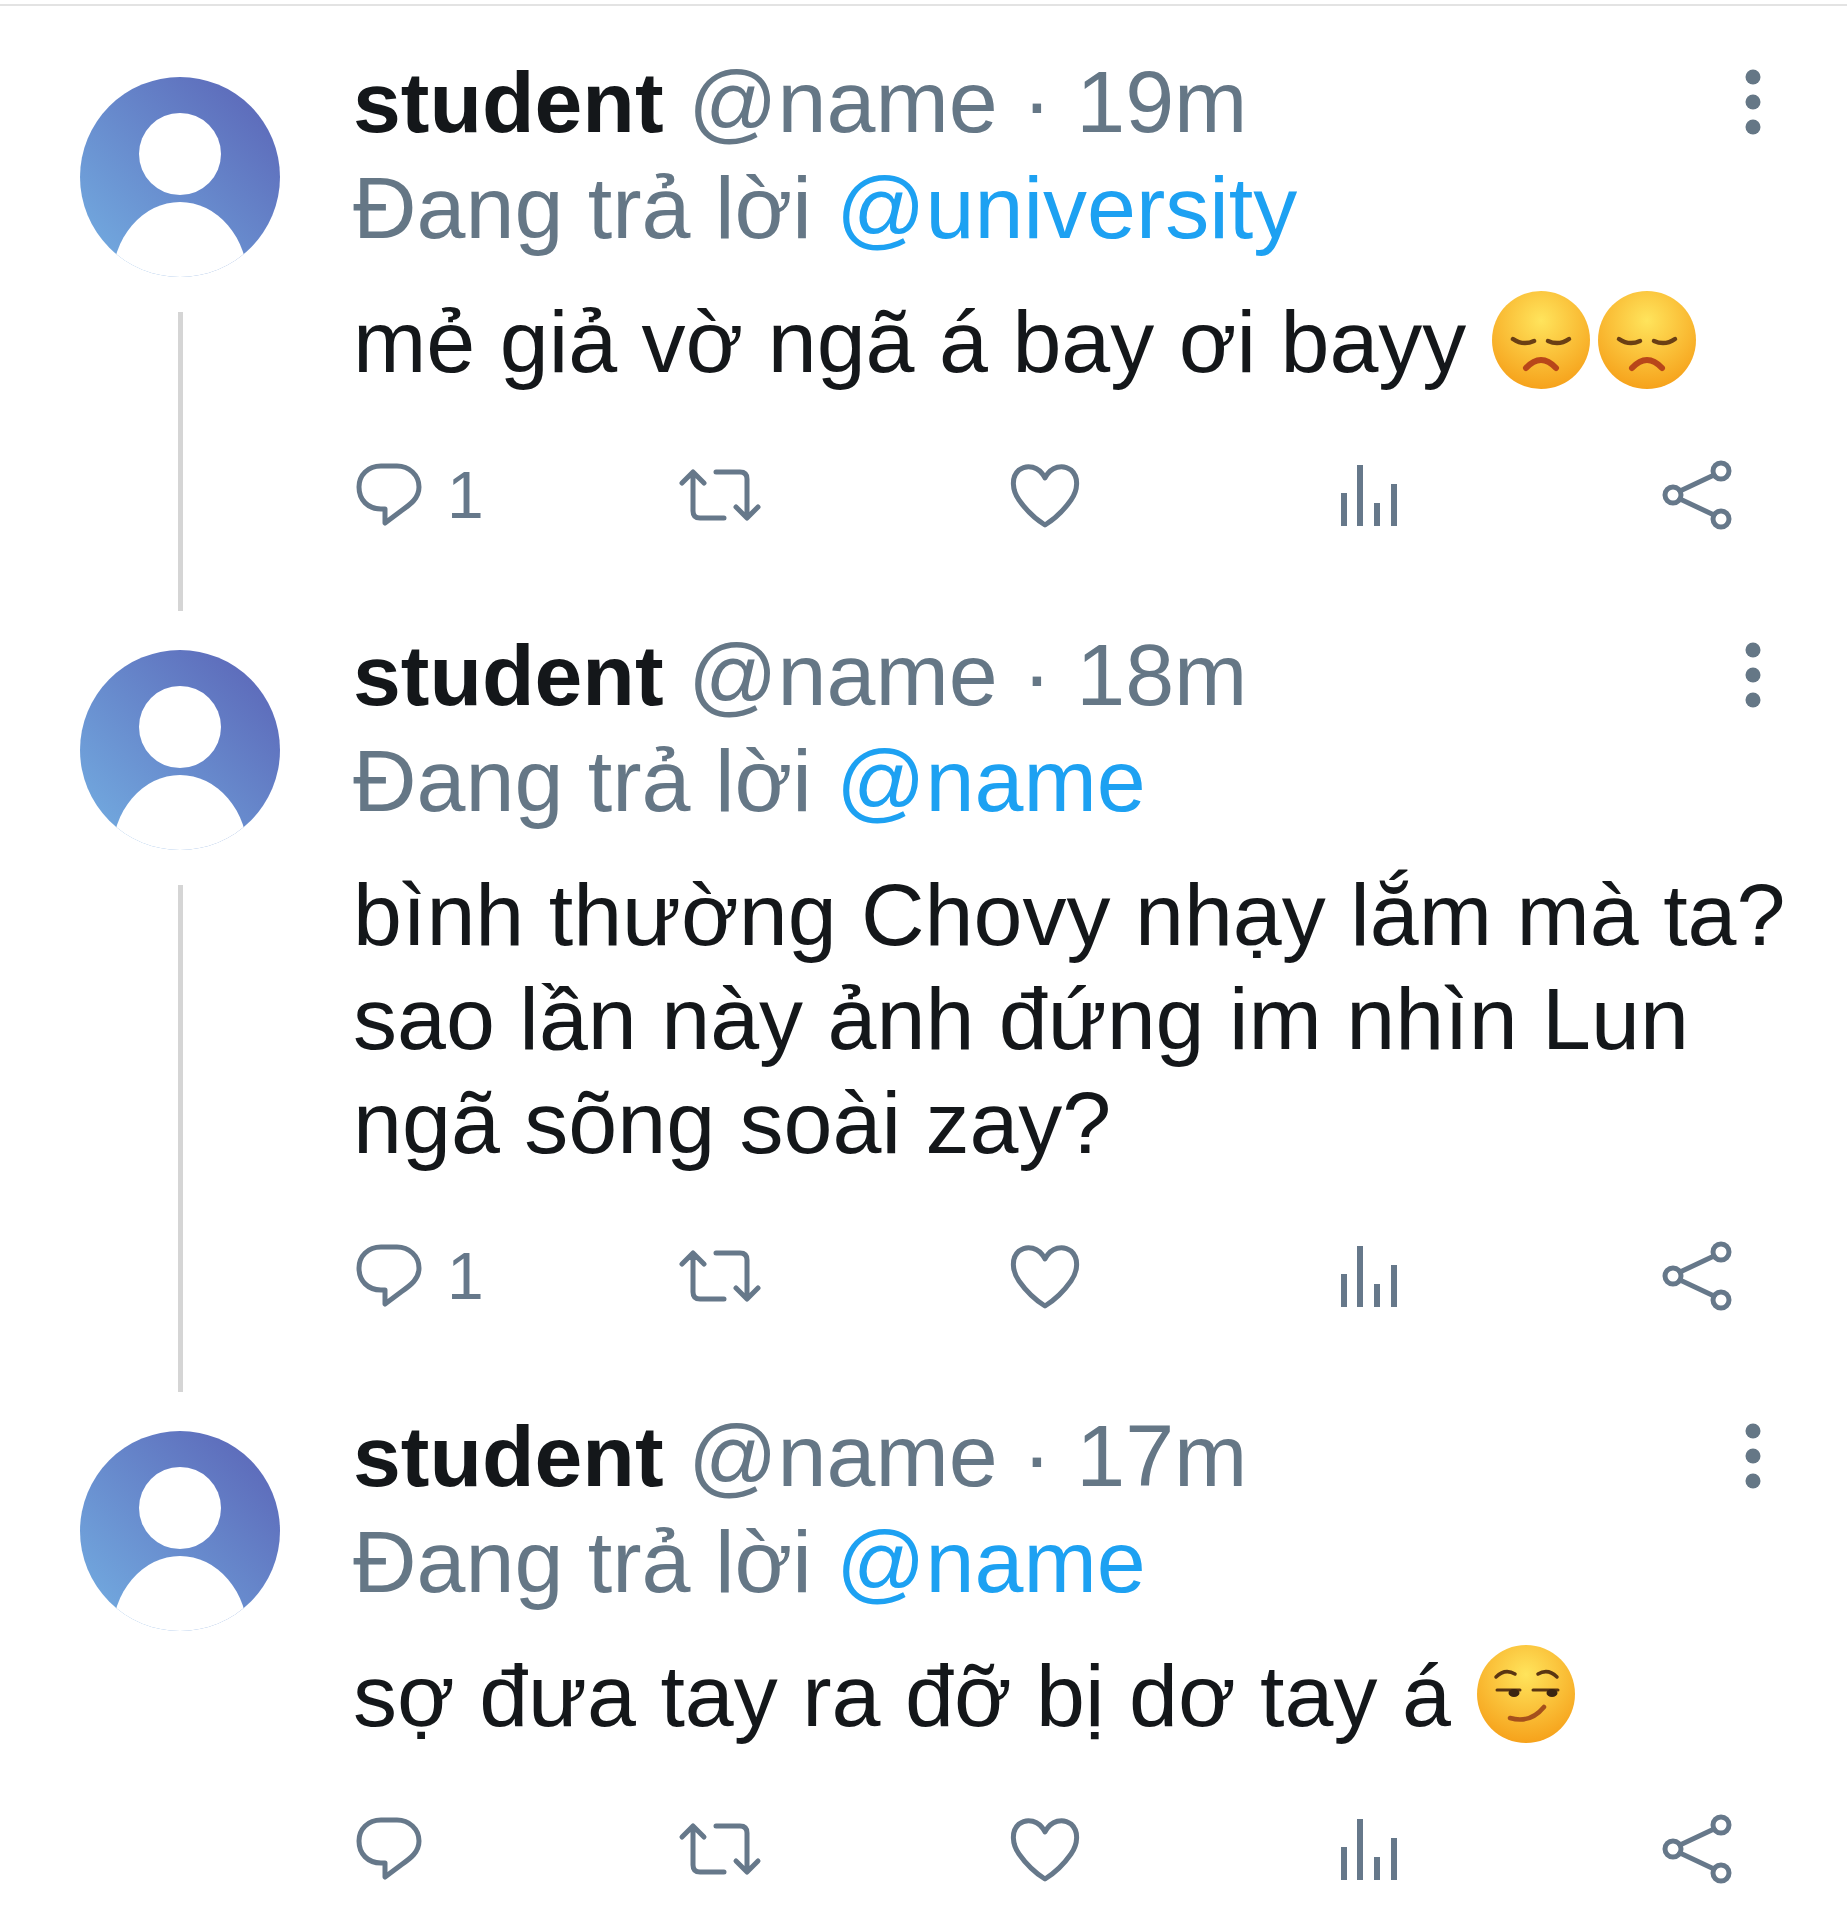  Describe the element at coordinates (1162, 1456) in the screenshot. I see `timestamp: 17m` at that location.